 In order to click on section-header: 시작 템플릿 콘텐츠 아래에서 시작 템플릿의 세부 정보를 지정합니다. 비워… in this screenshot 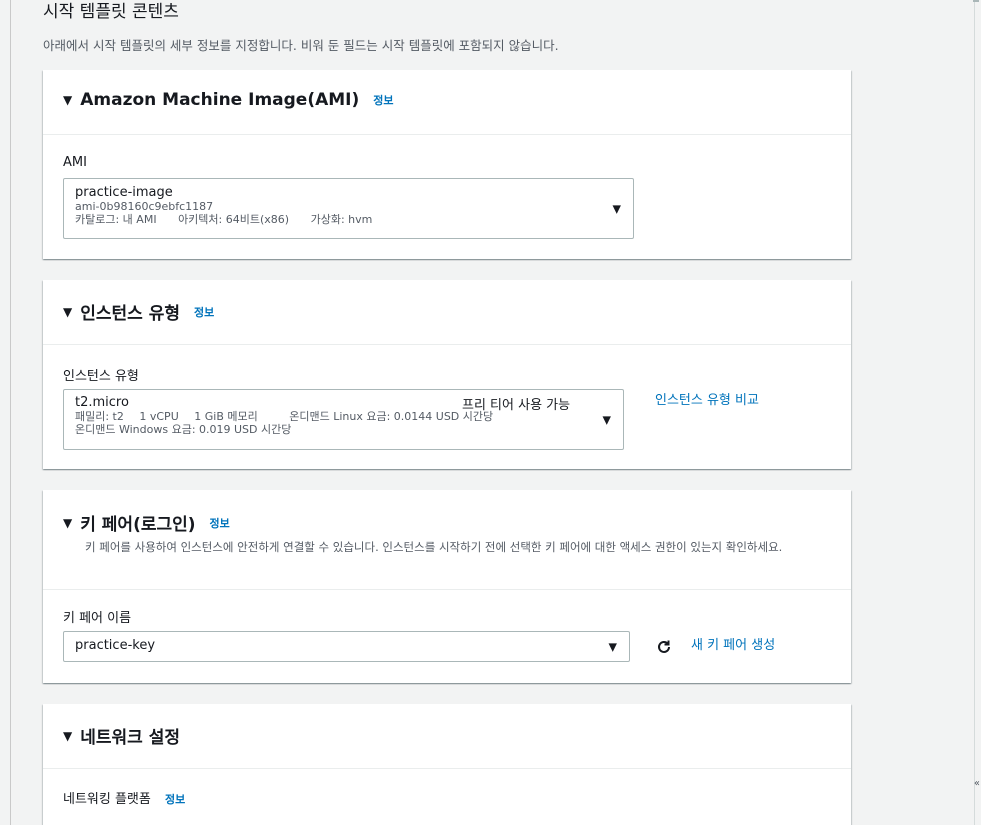, I will do `click(453, 27)`.